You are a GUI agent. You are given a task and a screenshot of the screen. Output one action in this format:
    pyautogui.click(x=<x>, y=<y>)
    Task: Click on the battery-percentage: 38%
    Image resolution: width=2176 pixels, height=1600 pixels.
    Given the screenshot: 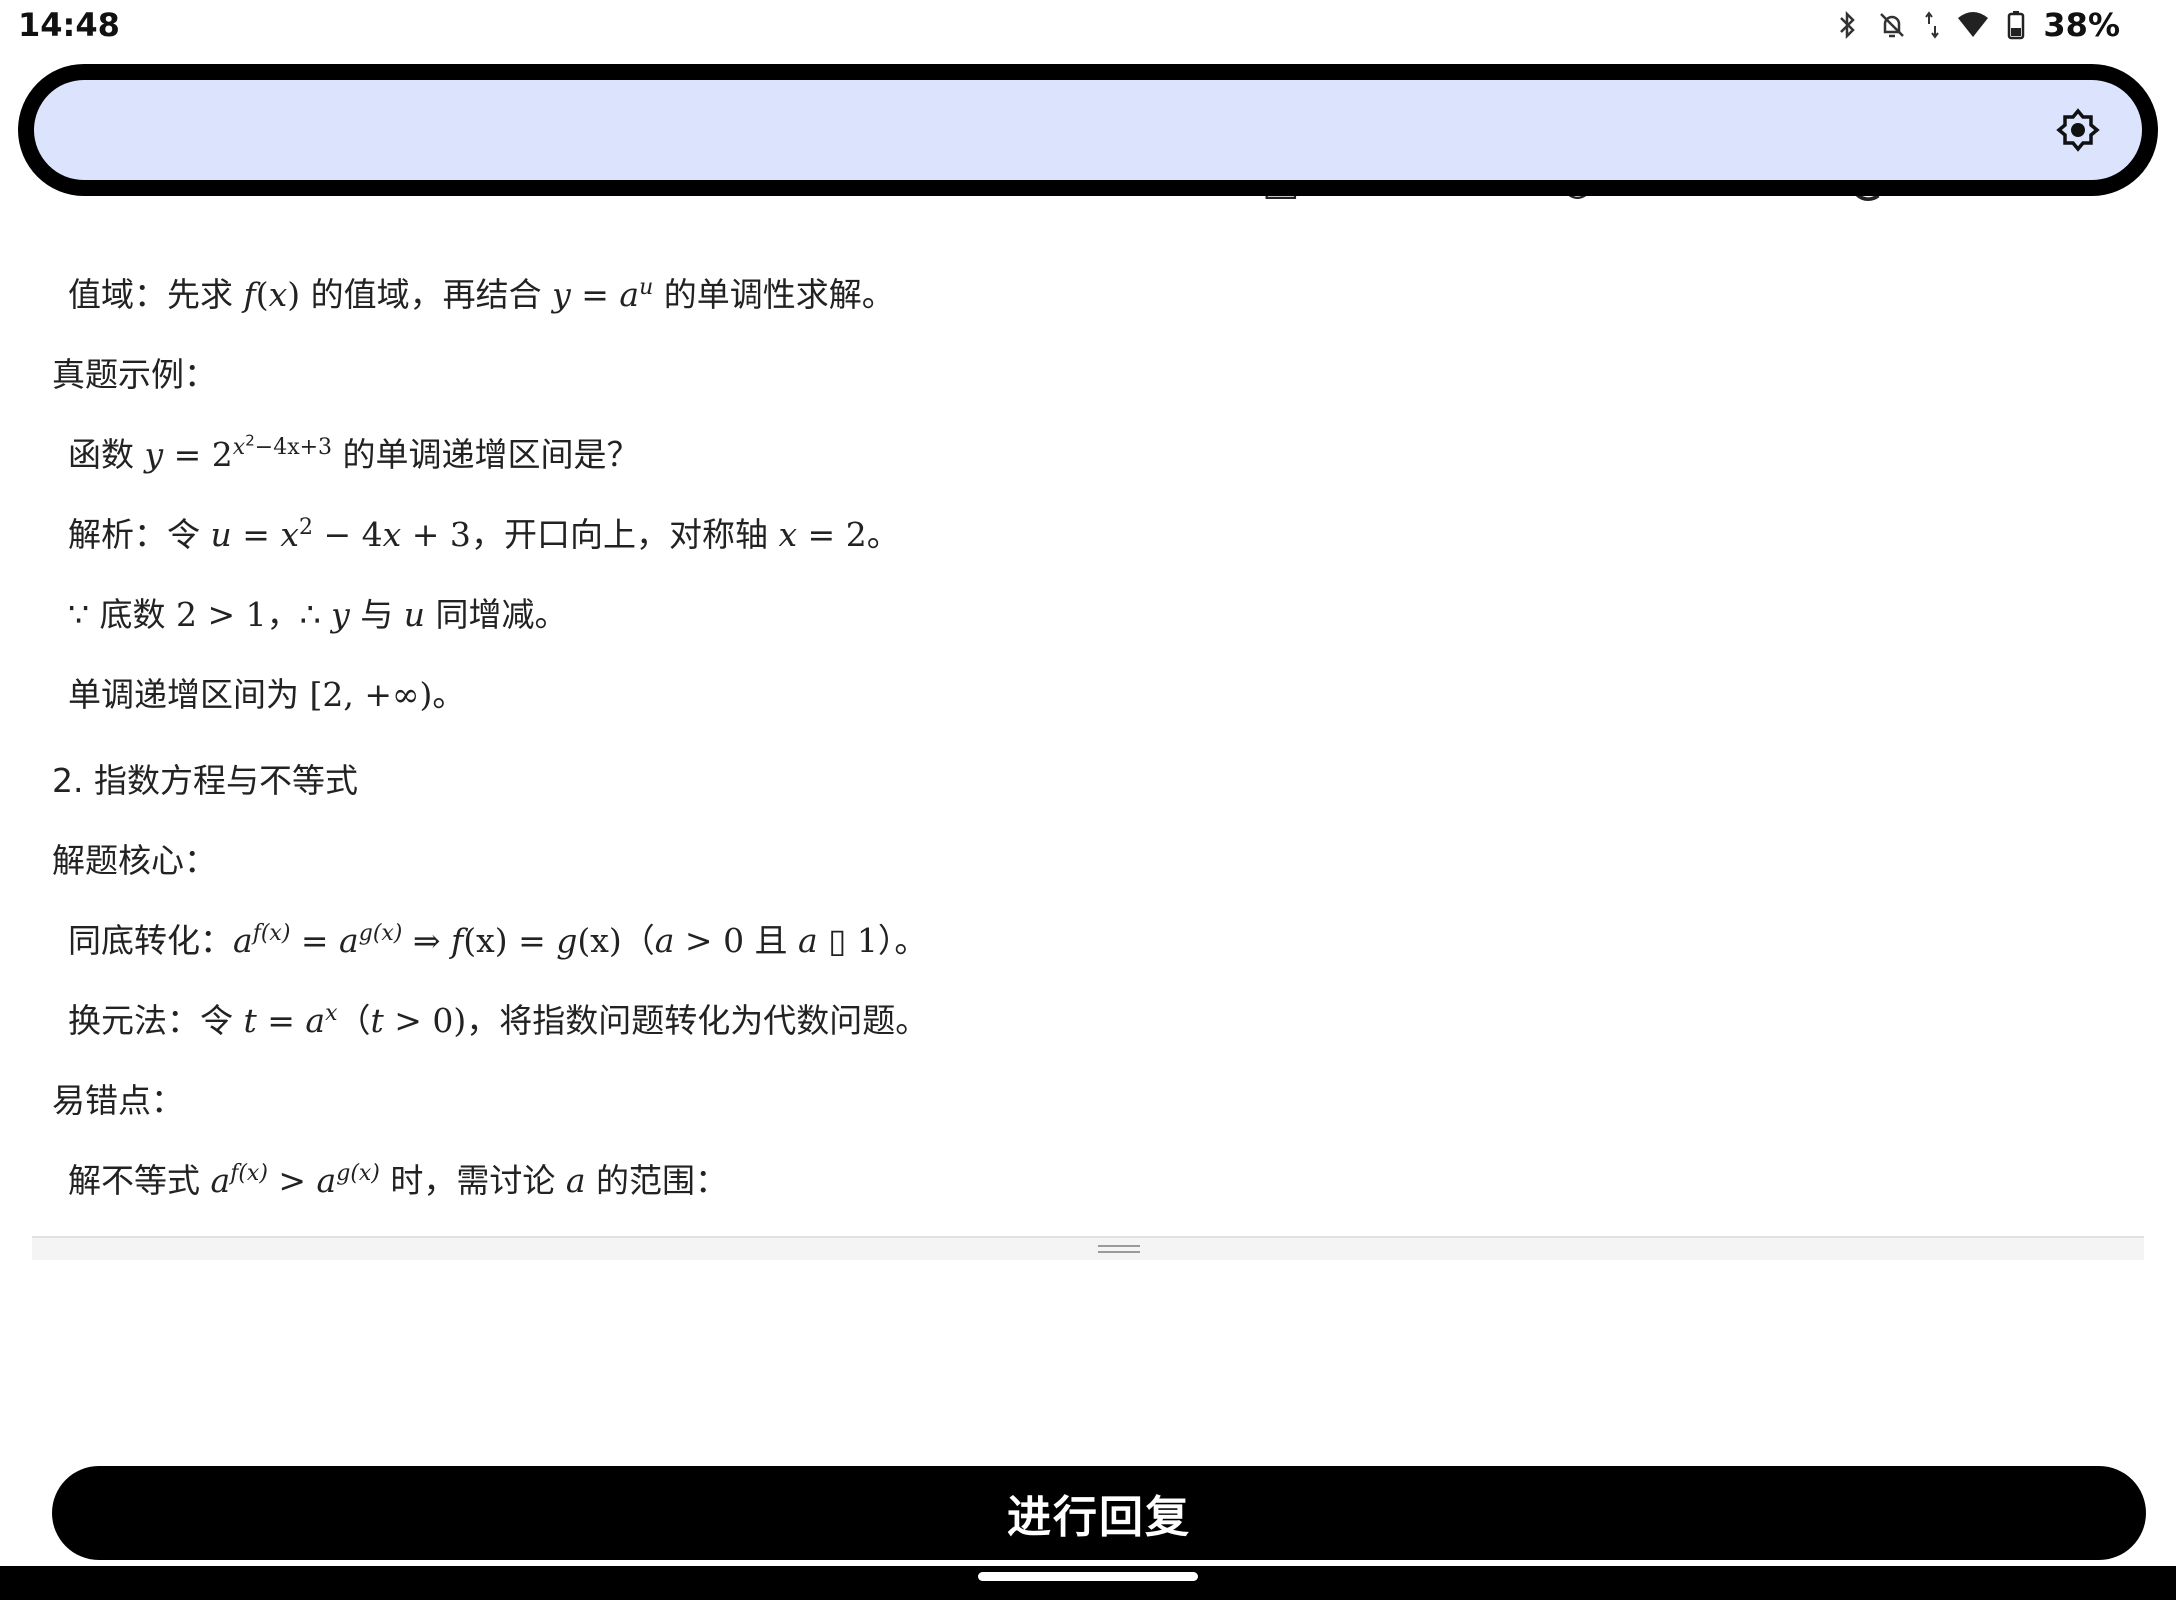 What is the action you would take?
    pyautogui.click(x=2081, y=25)
    